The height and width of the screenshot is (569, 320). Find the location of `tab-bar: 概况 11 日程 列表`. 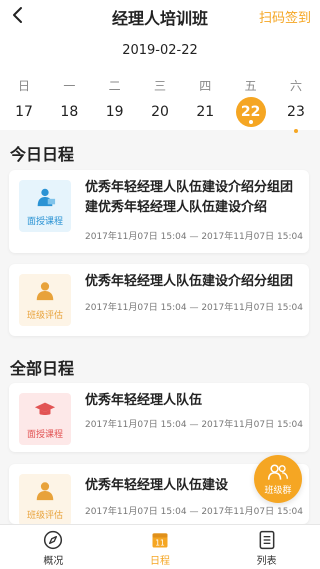

tab-bar: 概况 11 日程 列表 is located at coordinates (160, 546).